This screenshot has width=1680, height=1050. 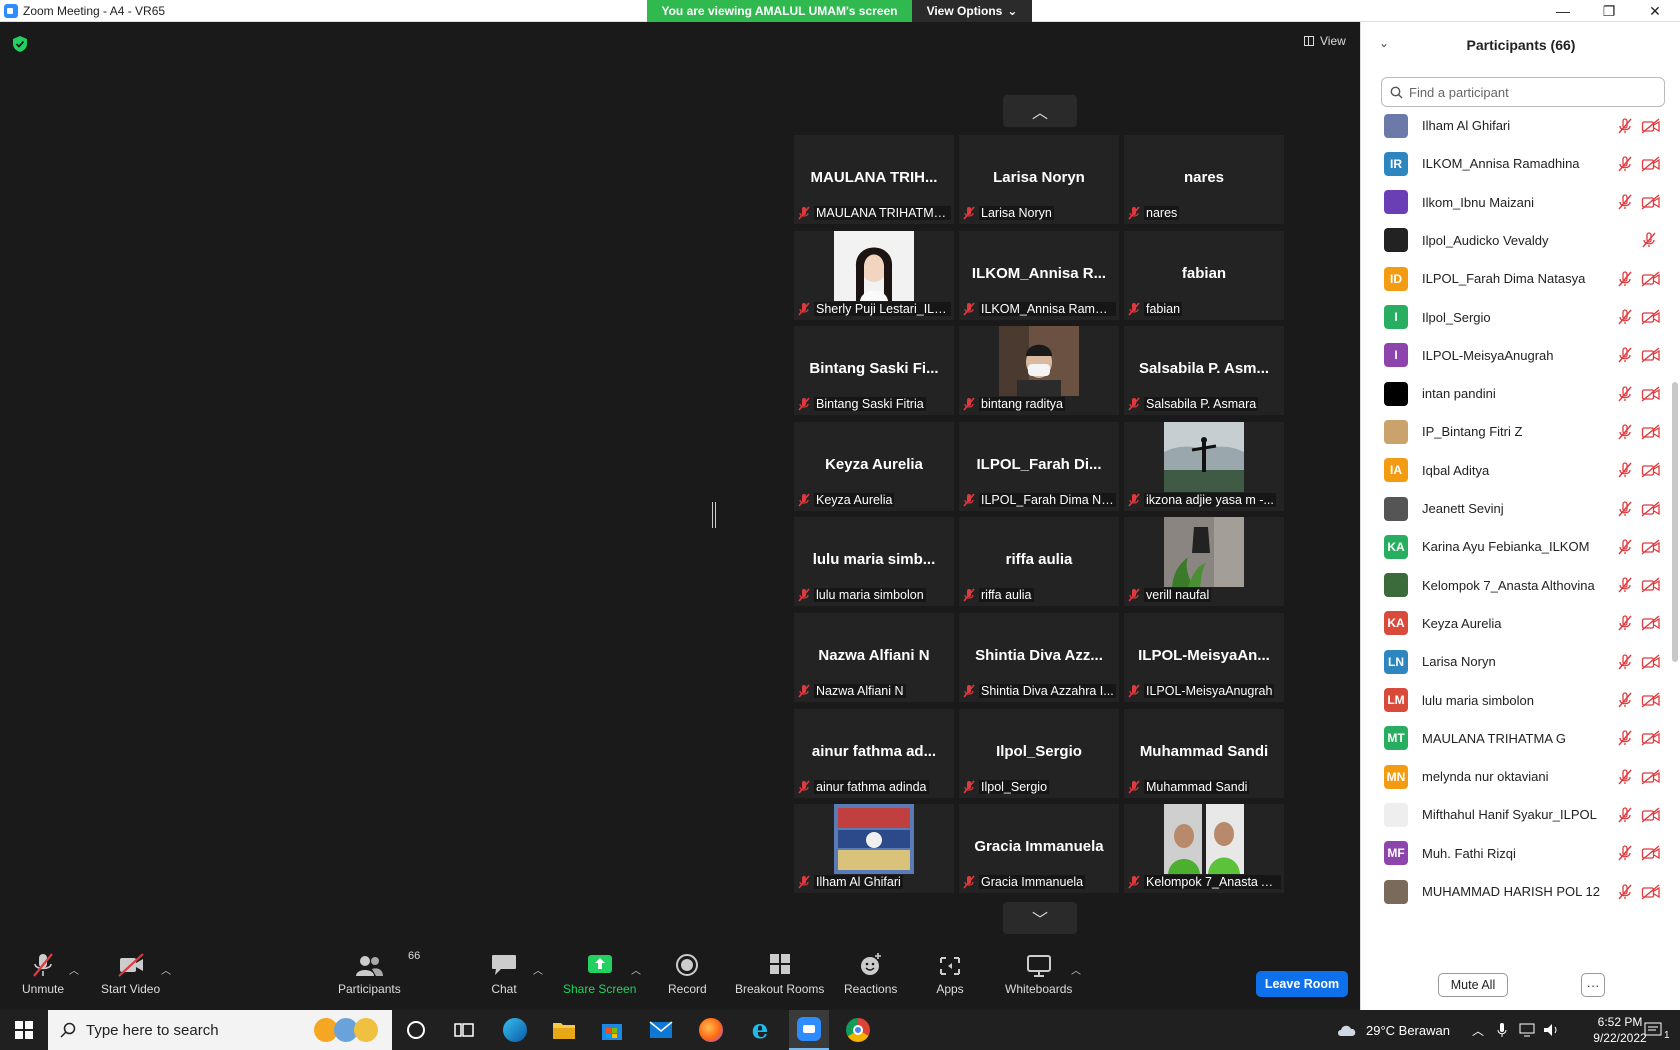 What do you see at coordinates (220, 1030) in the screenshot?
I see `taskbar-search-box` at bounding box center [220, 1030].